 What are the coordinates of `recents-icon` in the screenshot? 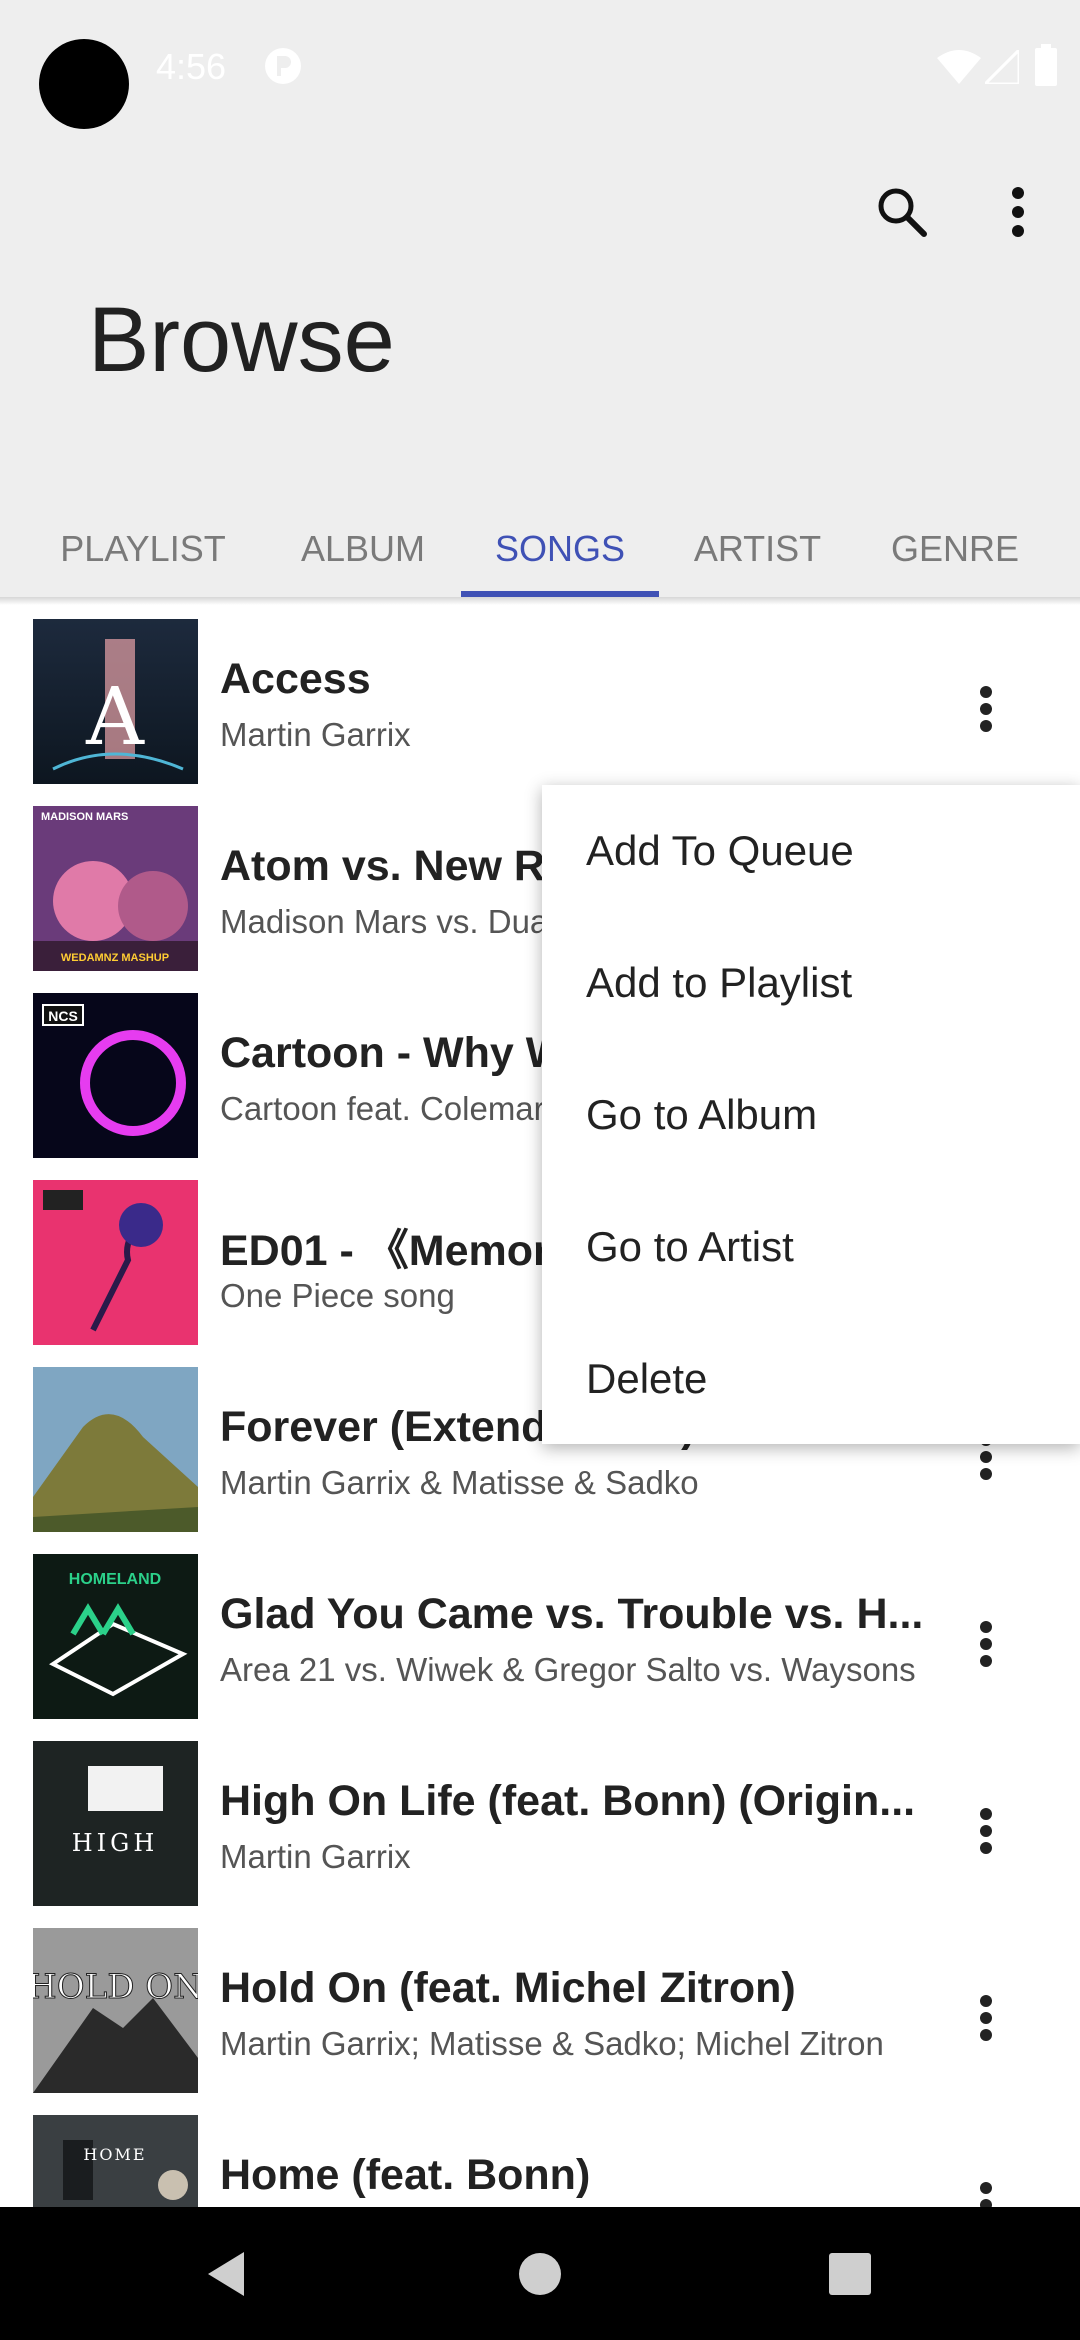 It's located at (850, 2273).